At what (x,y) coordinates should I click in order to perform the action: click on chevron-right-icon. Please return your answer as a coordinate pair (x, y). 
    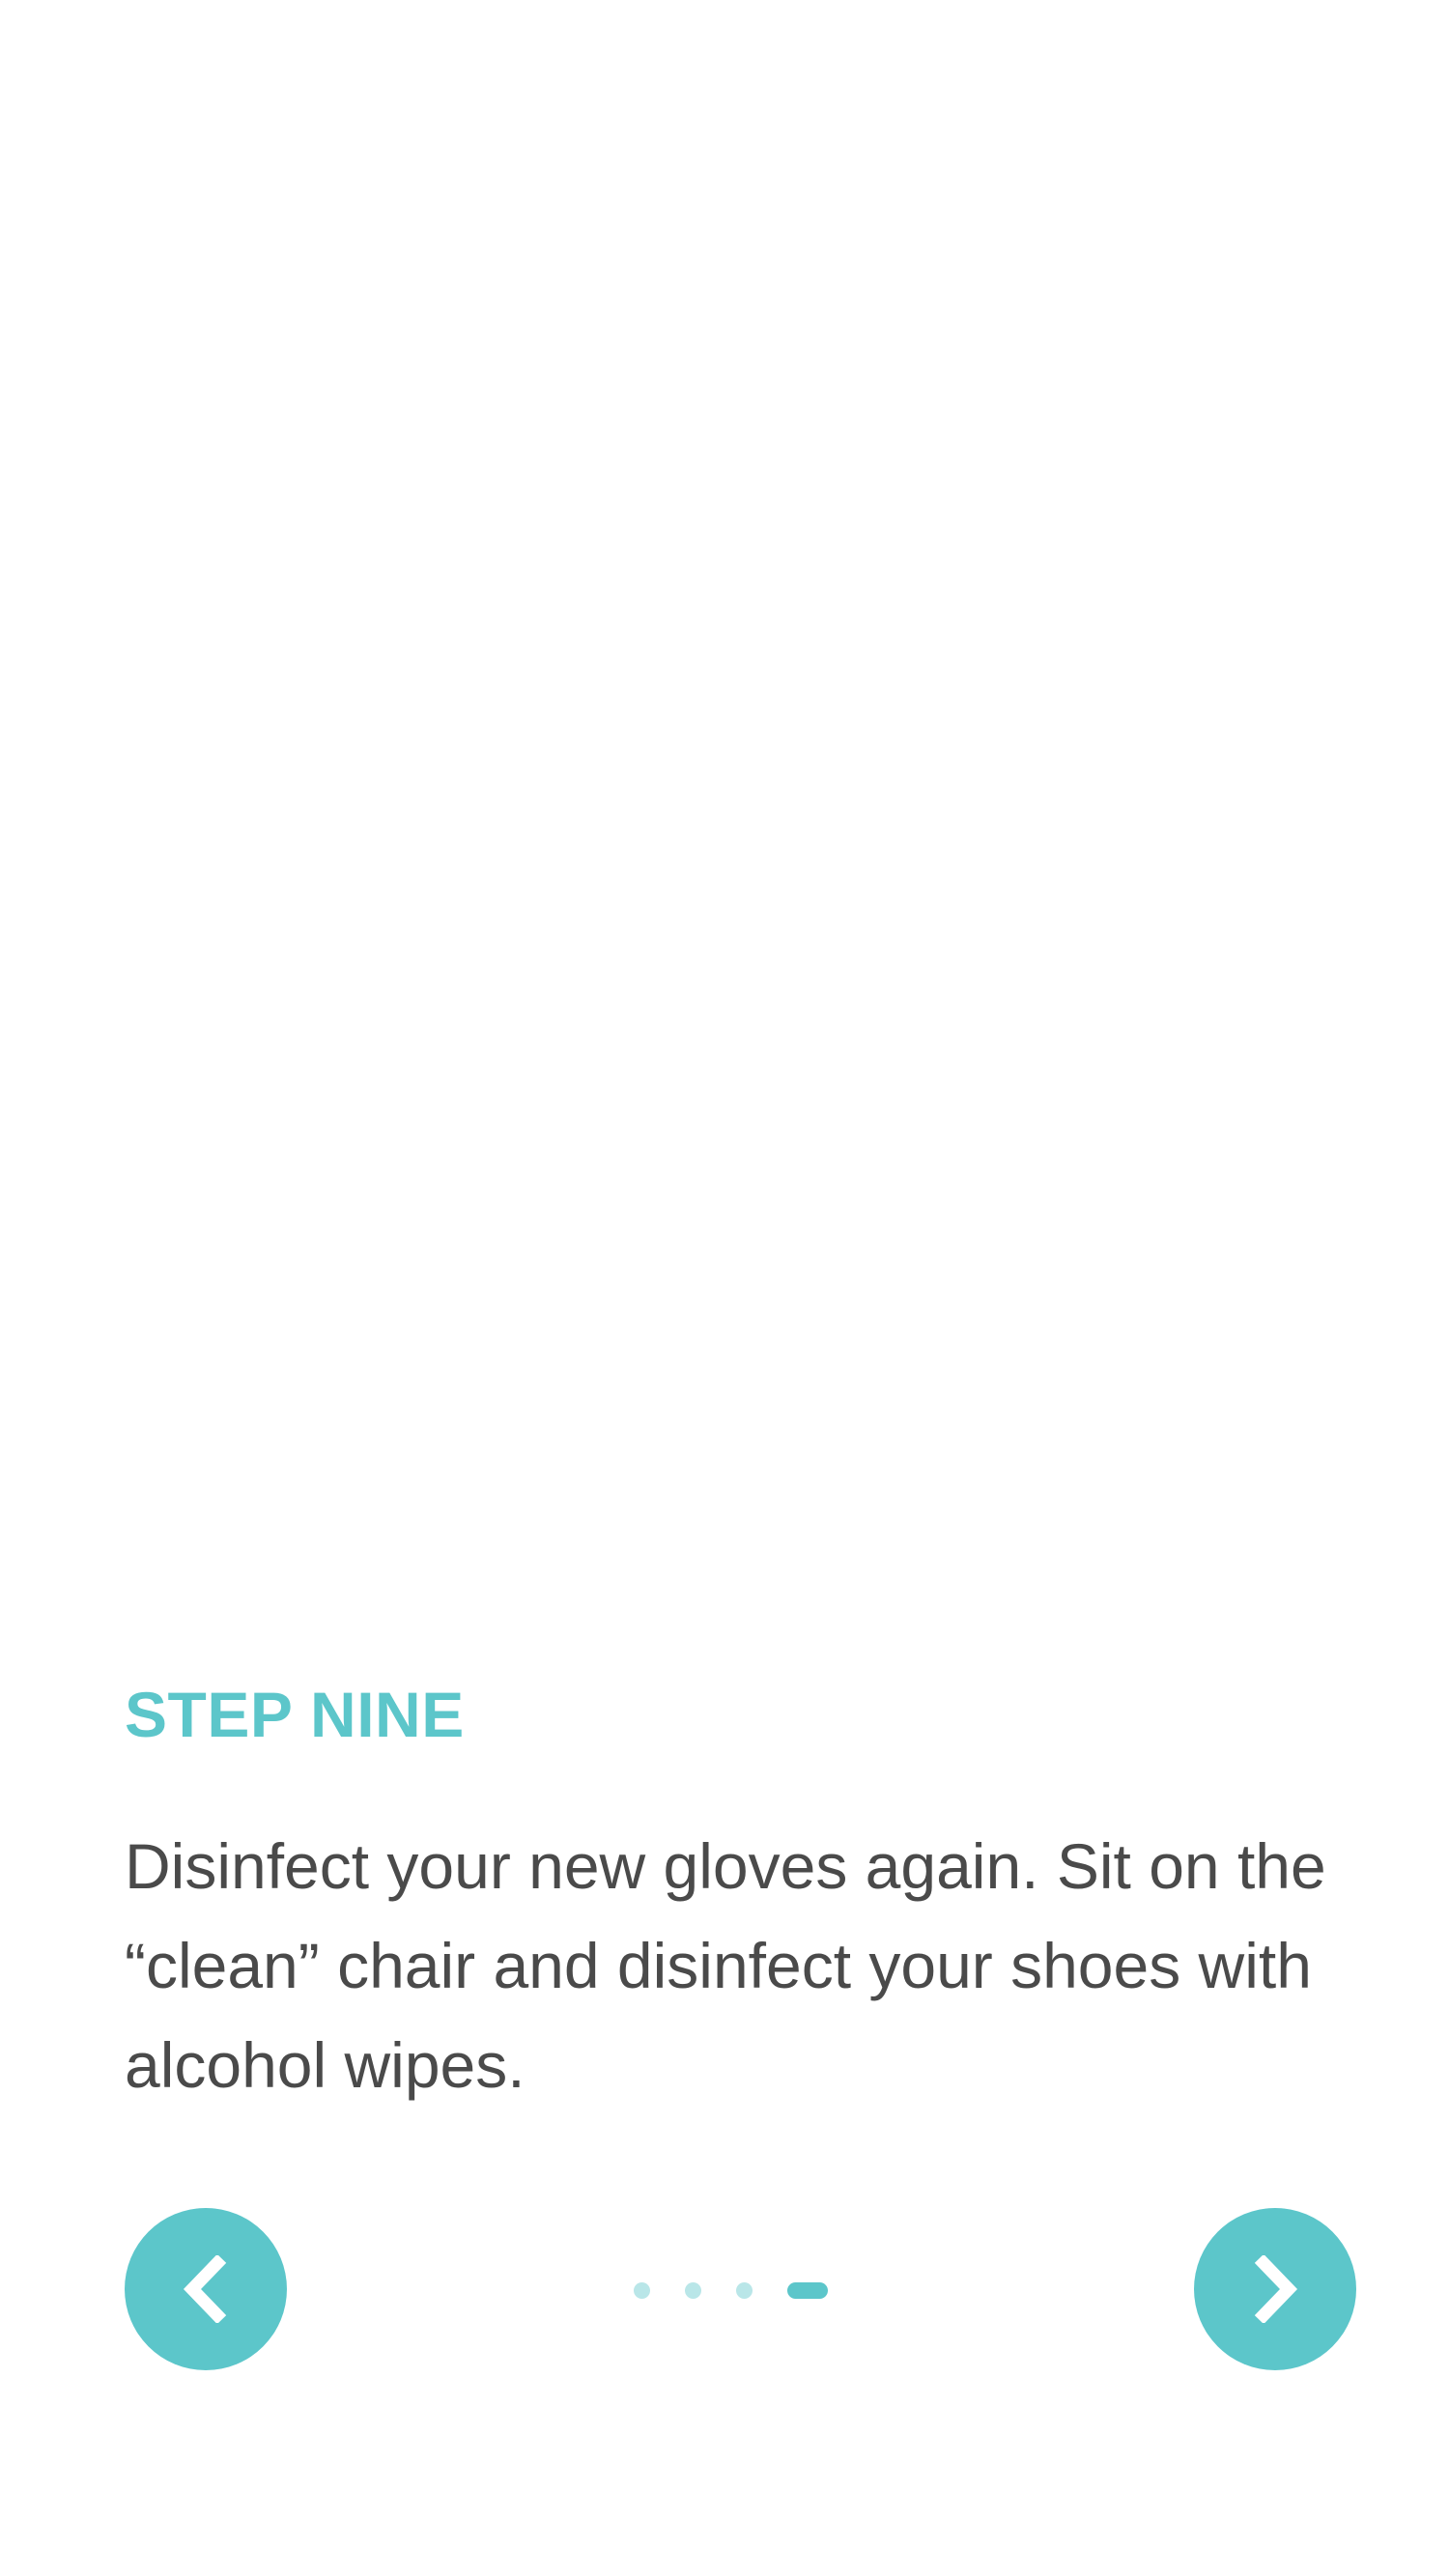
    Looking at the image, I should click on (1275, 2289).